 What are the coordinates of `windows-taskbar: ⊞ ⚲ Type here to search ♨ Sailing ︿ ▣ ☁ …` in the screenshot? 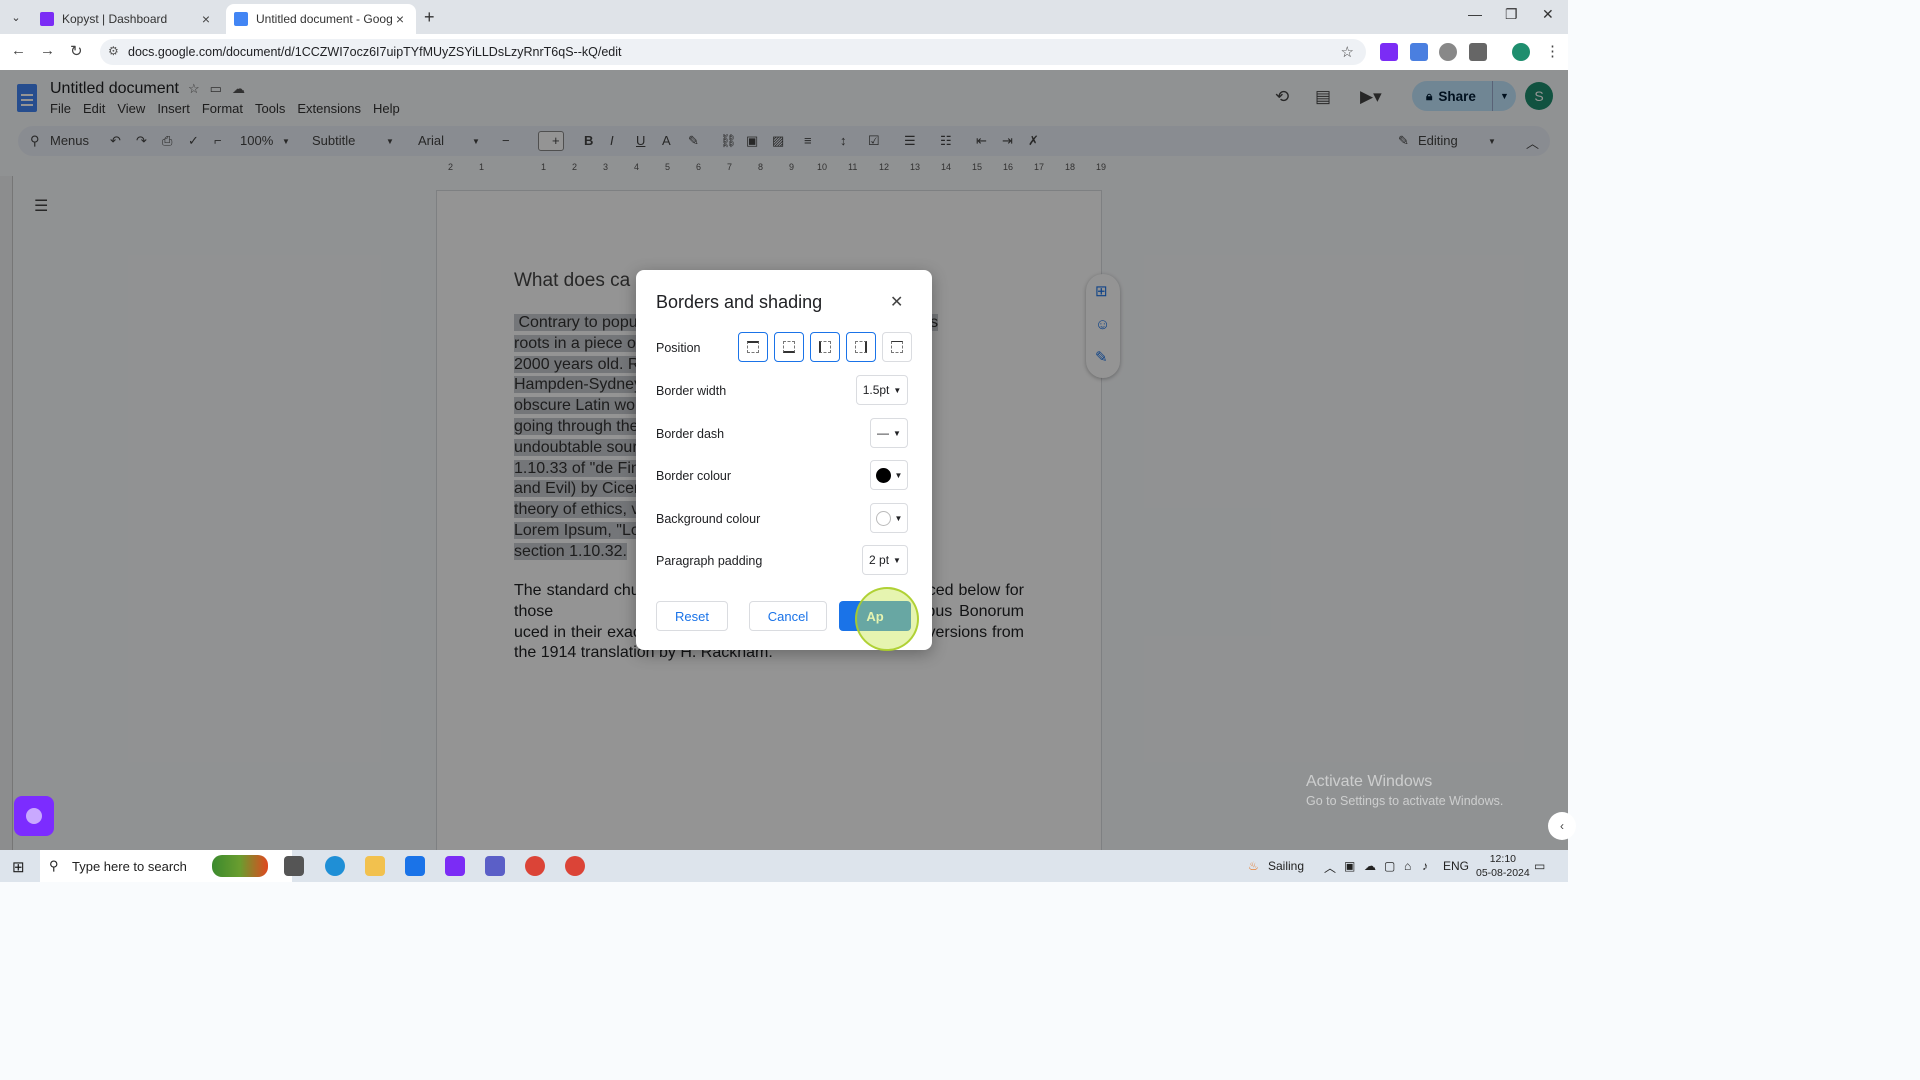 It's located at (784, 866).